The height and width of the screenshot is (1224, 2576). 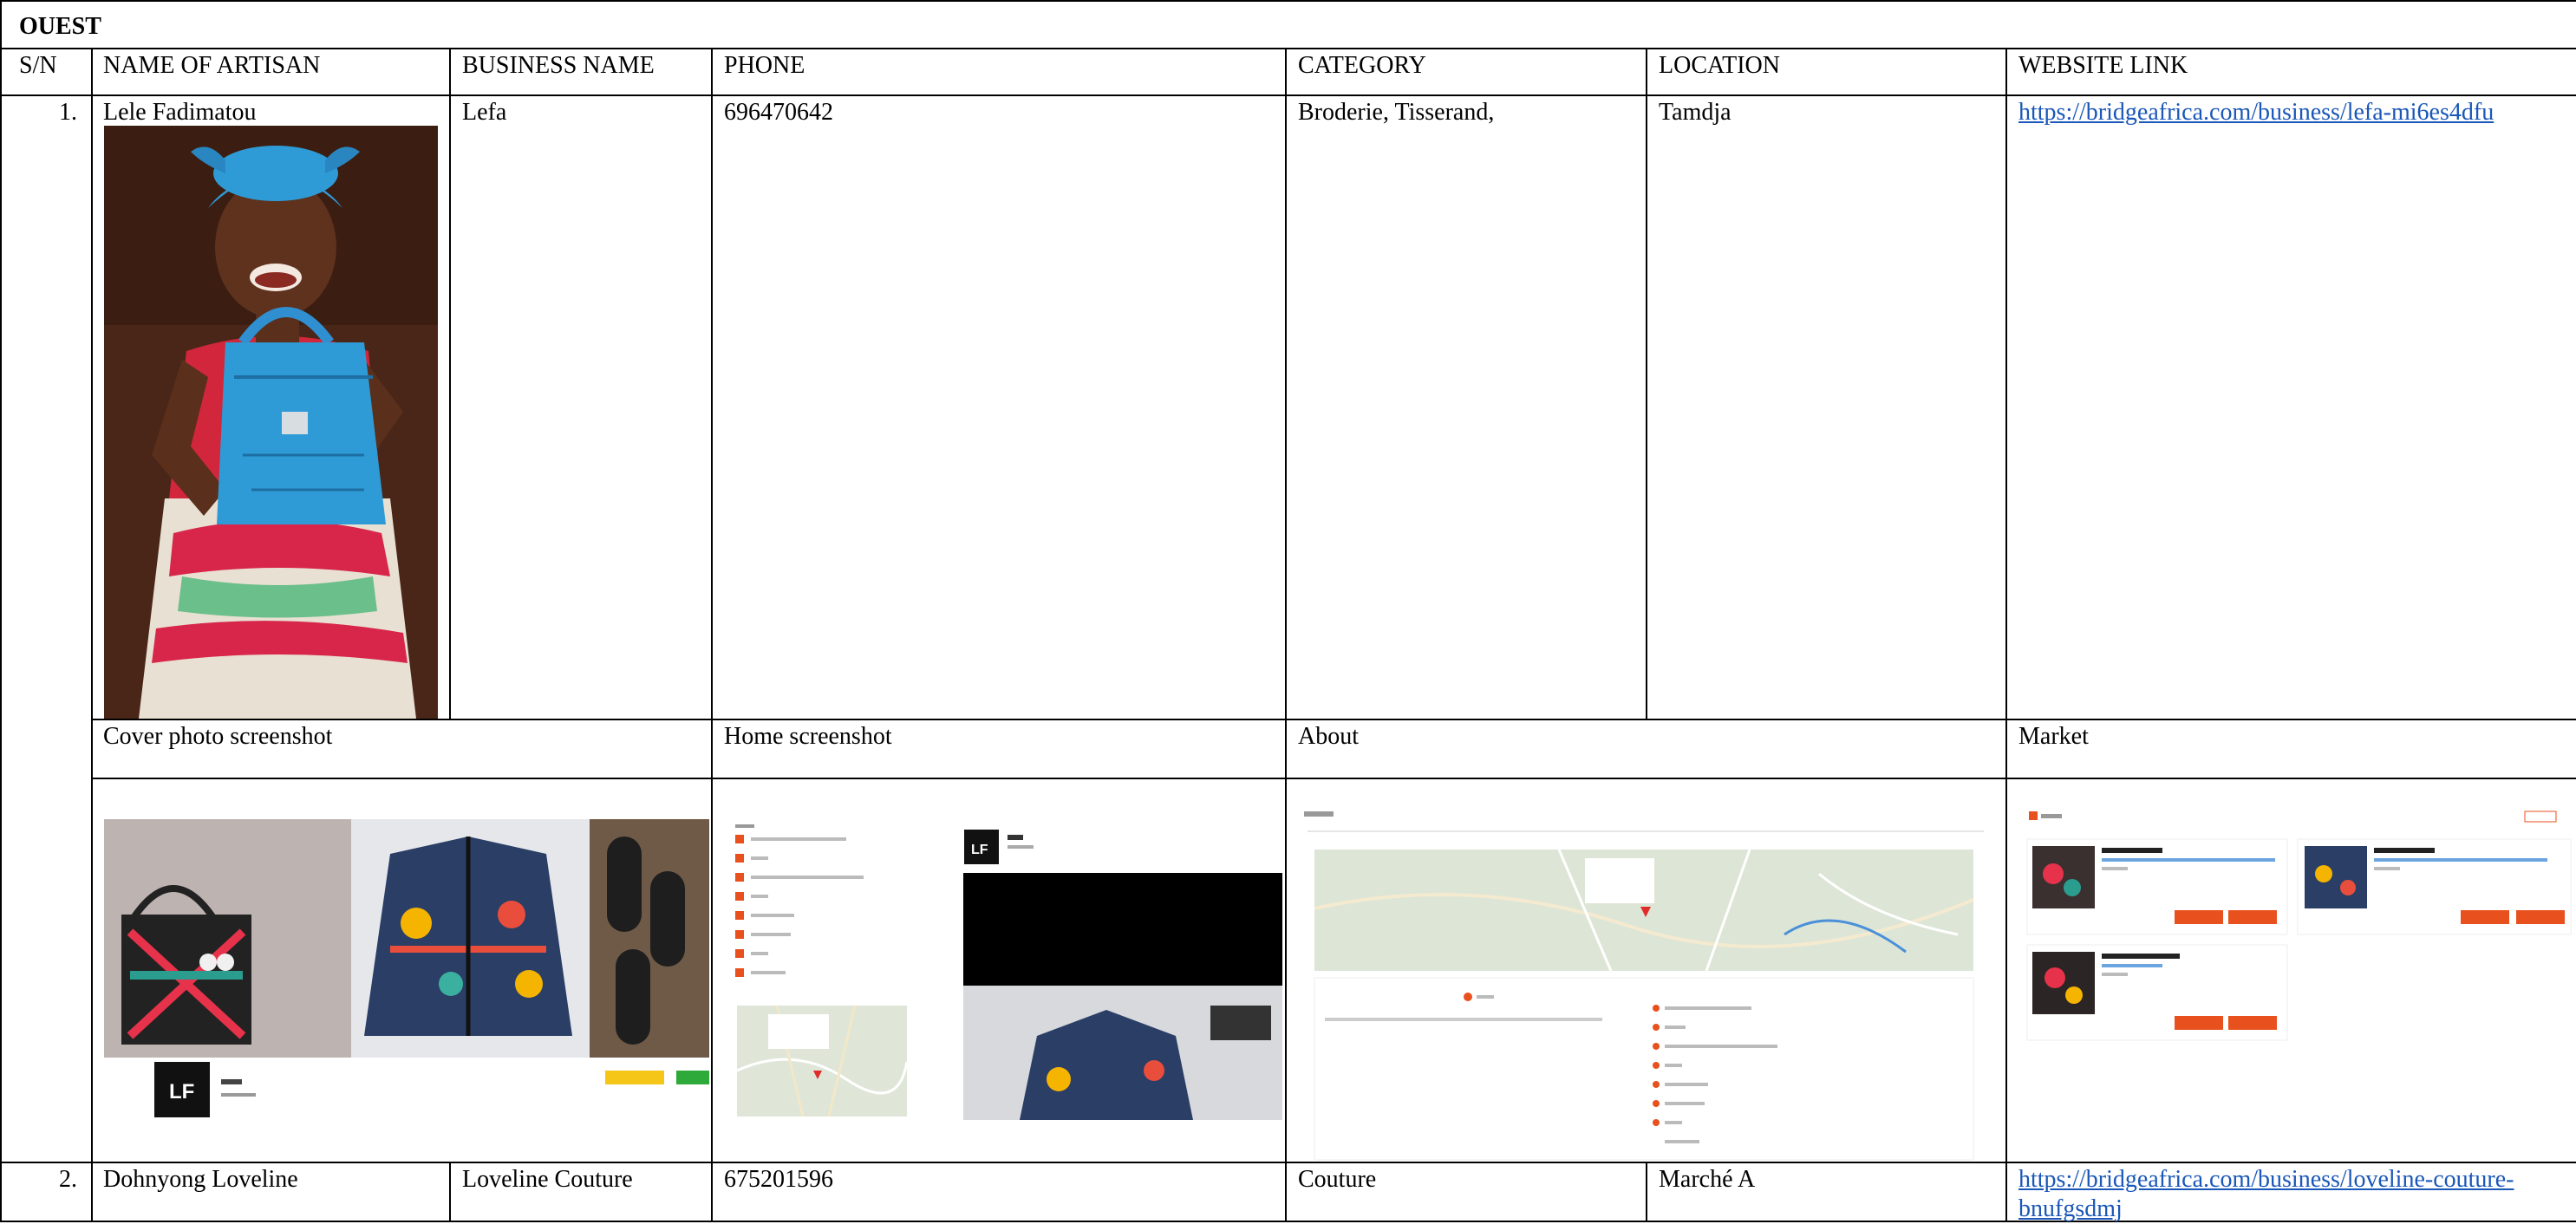 What do you see at coordinates (779, 1179) in the screenshot?
I see `row2-phone: 675201596` at bounding box center [779, 1179].